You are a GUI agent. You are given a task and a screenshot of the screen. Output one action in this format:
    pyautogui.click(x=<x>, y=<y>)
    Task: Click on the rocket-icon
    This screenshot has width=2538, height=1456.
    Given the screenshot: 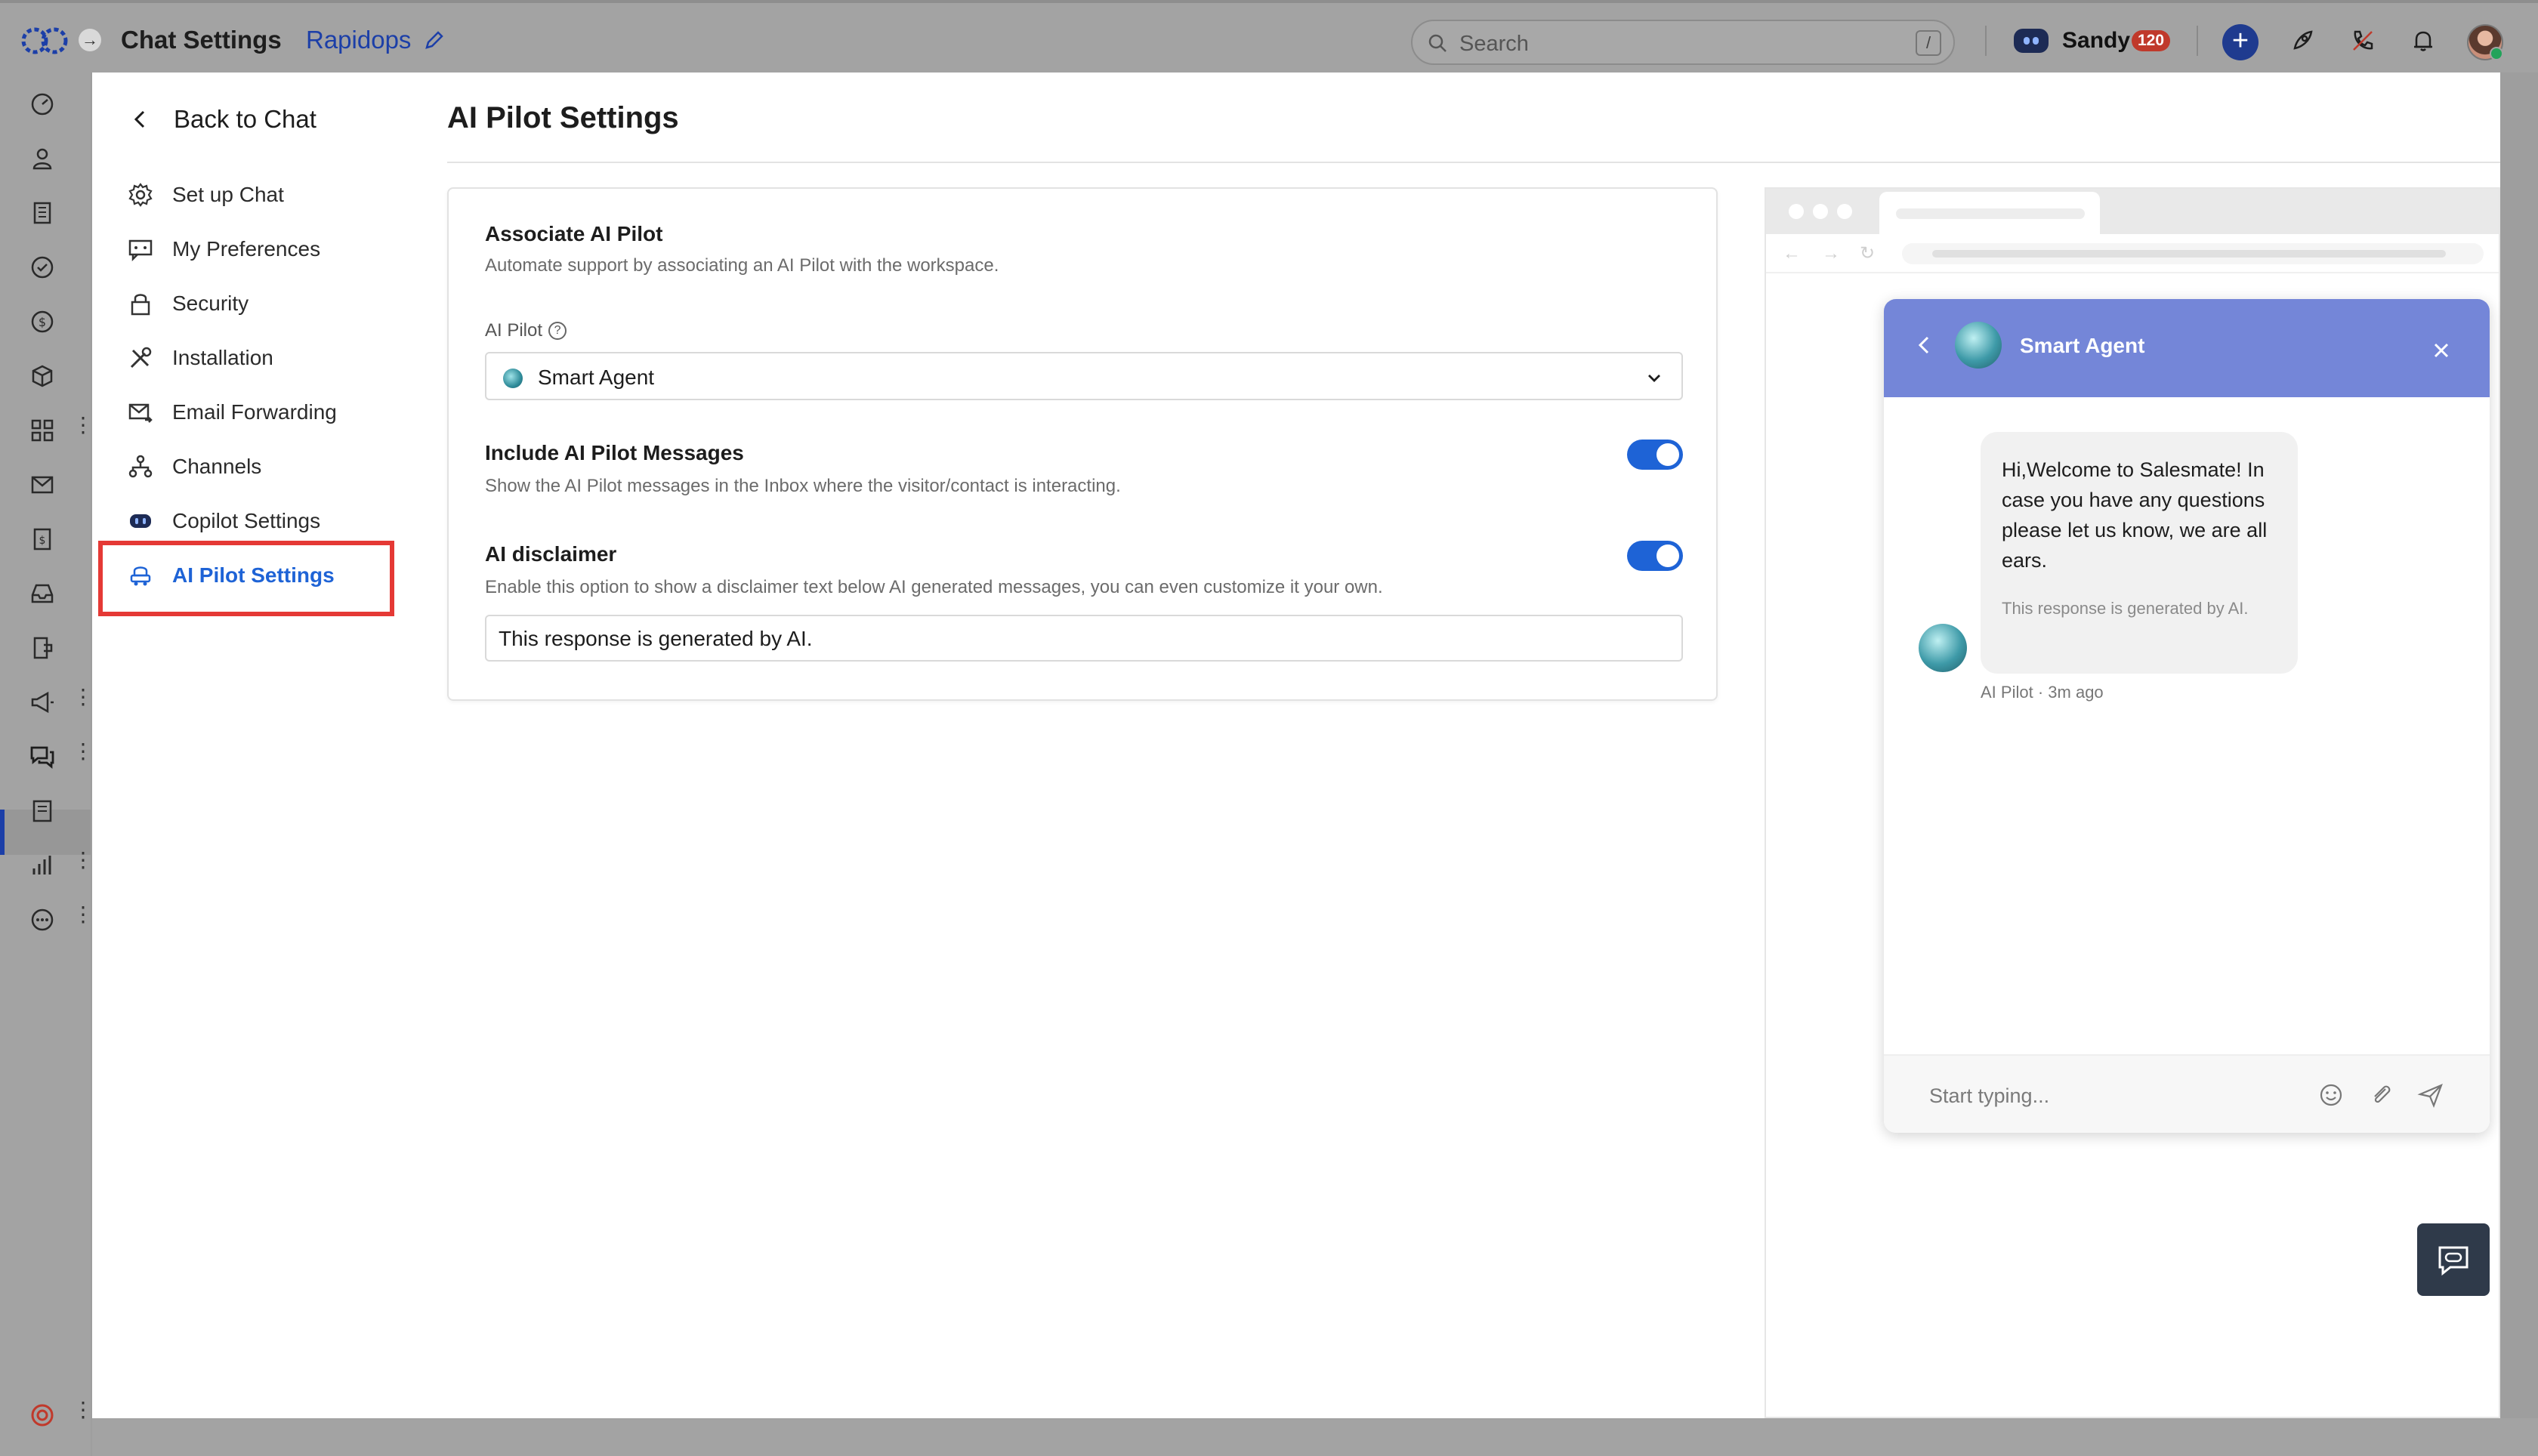 What is the action you would take?
    pyautogui.click(x=2302, y=40)
    